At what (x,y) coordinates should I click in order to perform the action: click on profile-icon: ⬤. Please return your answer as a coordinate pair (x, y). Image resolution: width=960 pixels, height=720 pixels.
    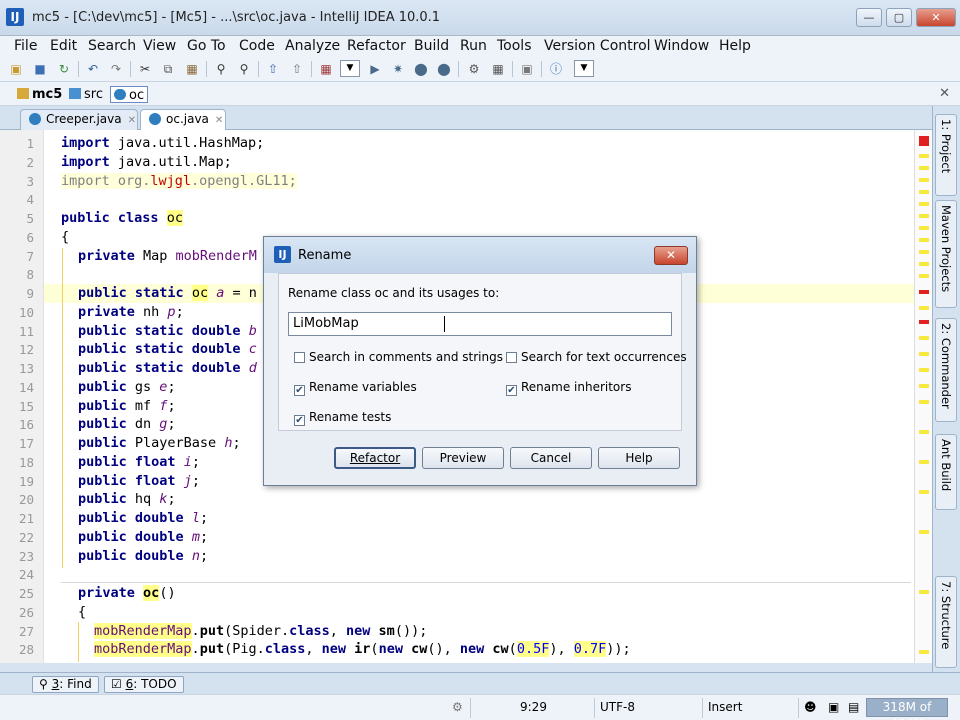
    Looking at the image, I should click on (444, 69).